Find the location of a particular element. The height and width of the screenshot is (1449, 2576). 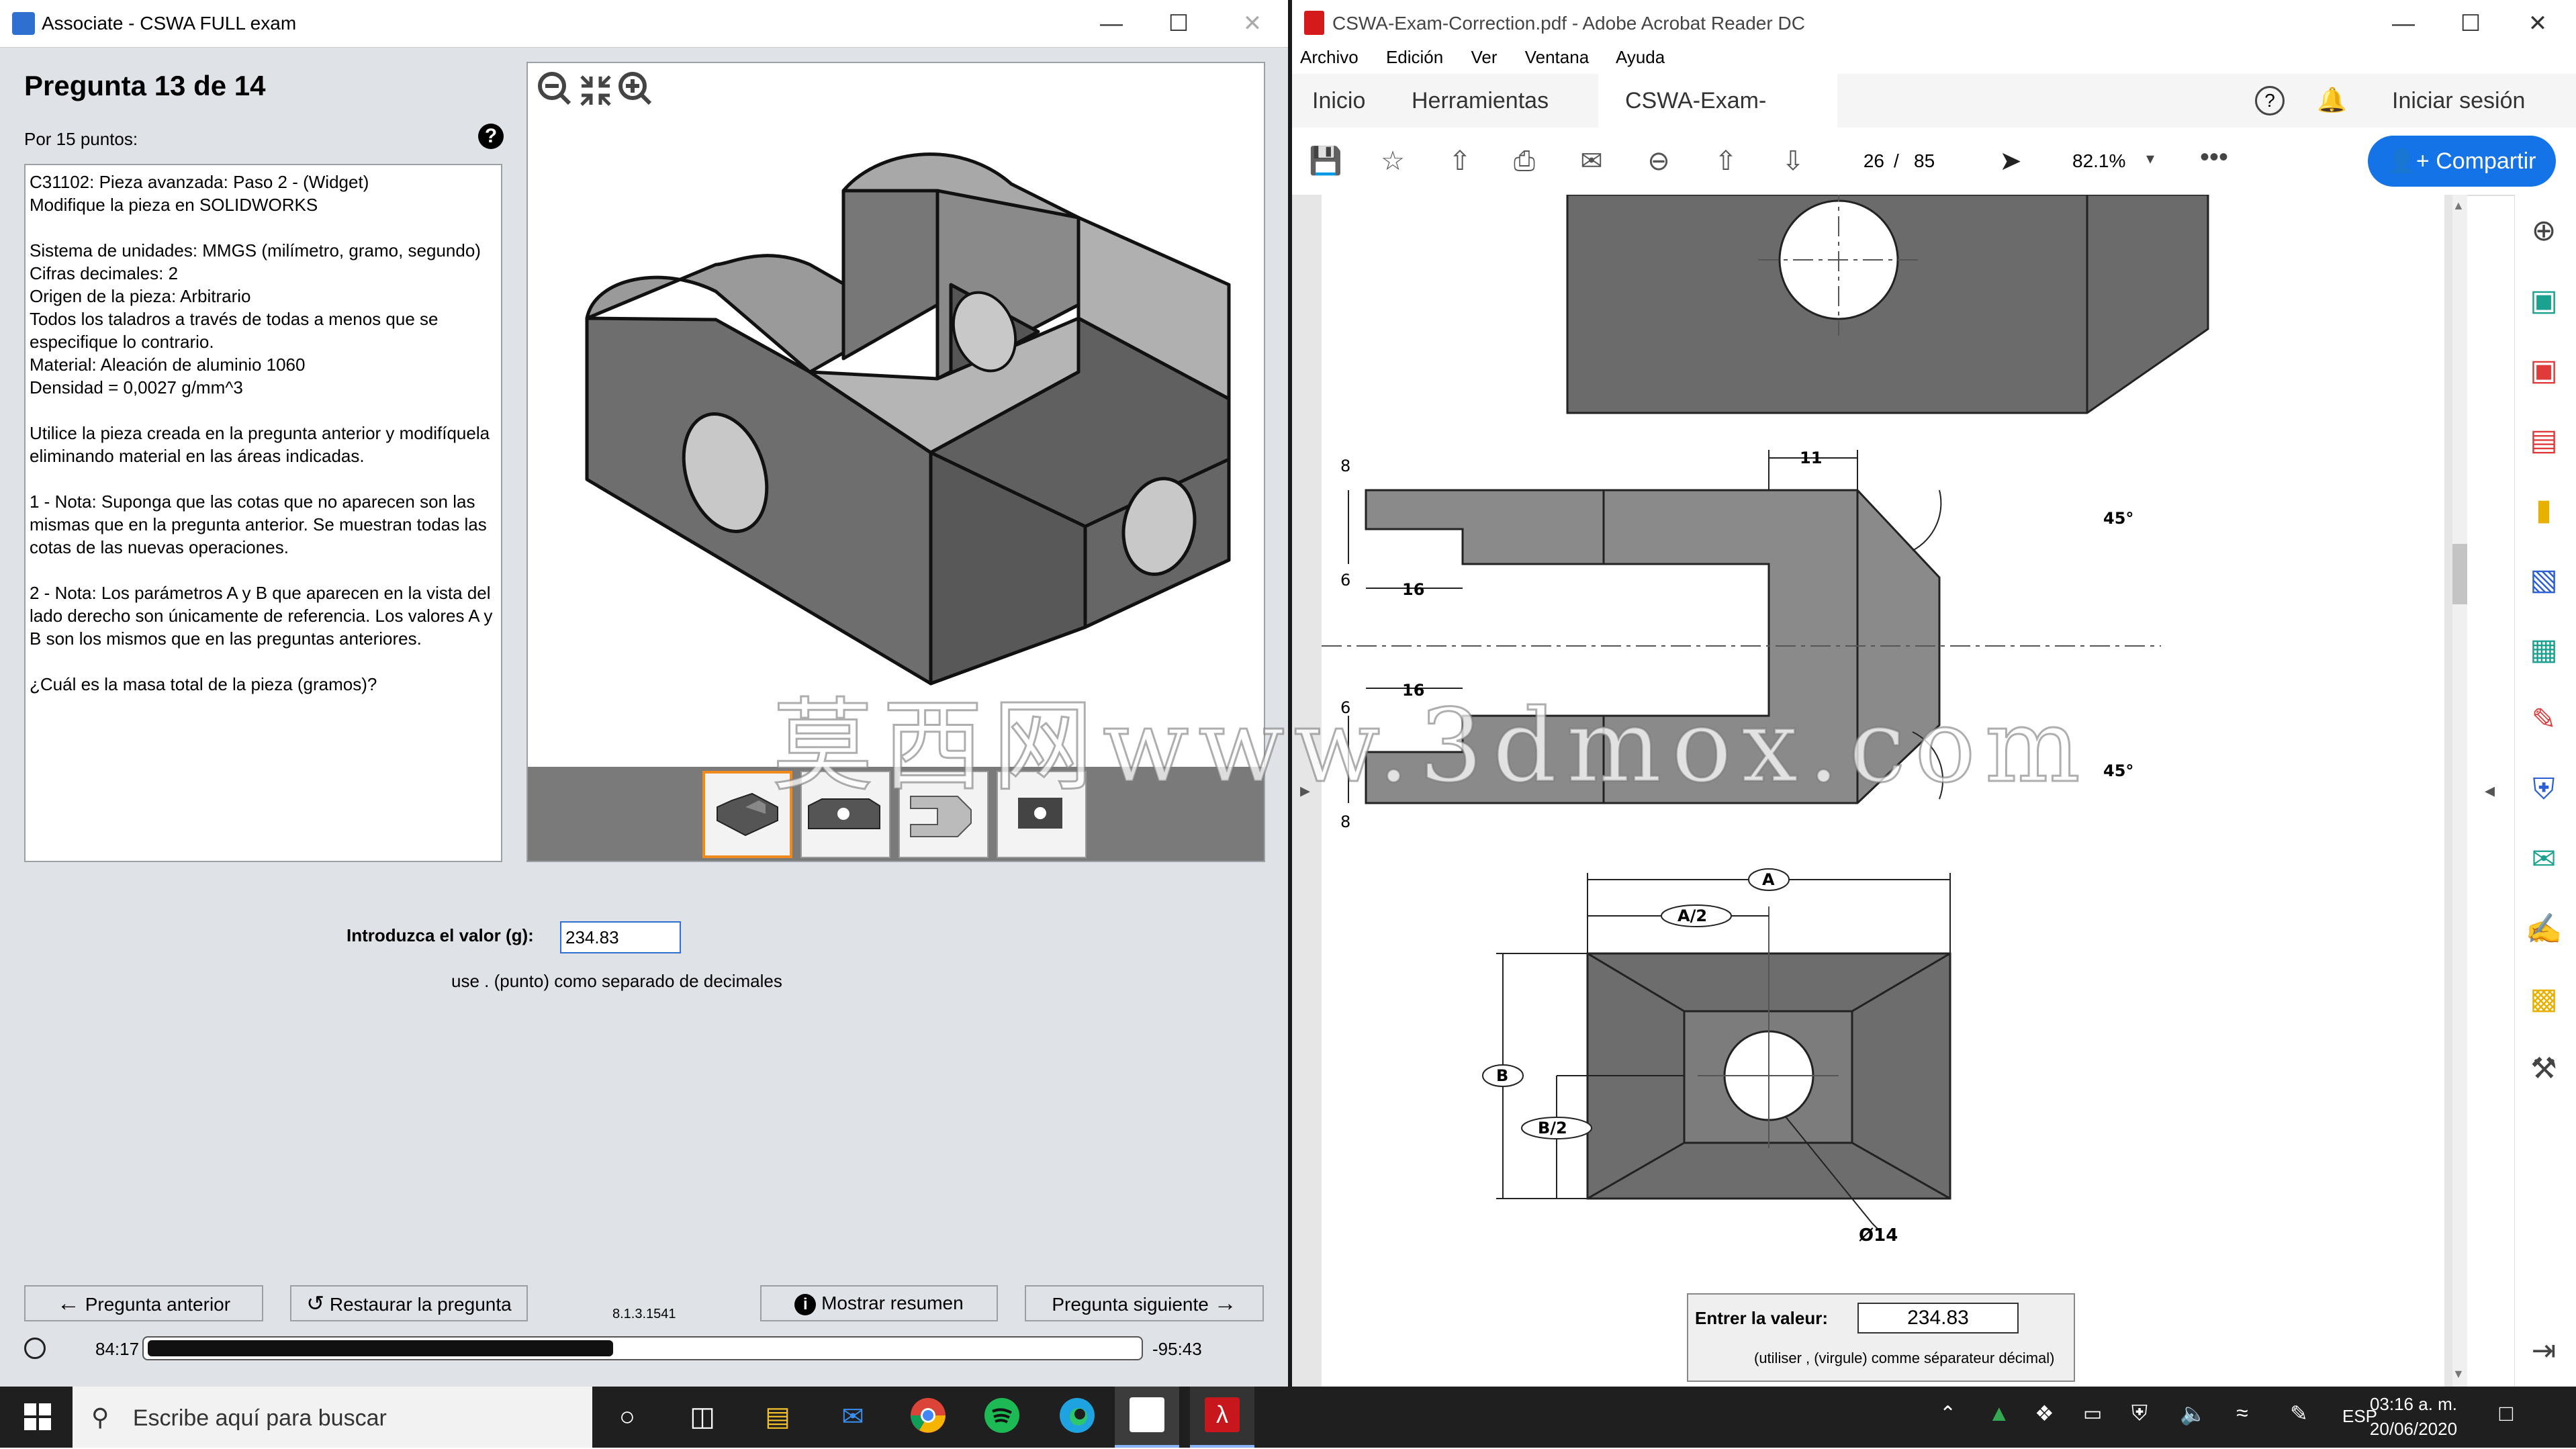

previous-question-button: ← Pregunta anterior is located at coordinates (143, 1303).